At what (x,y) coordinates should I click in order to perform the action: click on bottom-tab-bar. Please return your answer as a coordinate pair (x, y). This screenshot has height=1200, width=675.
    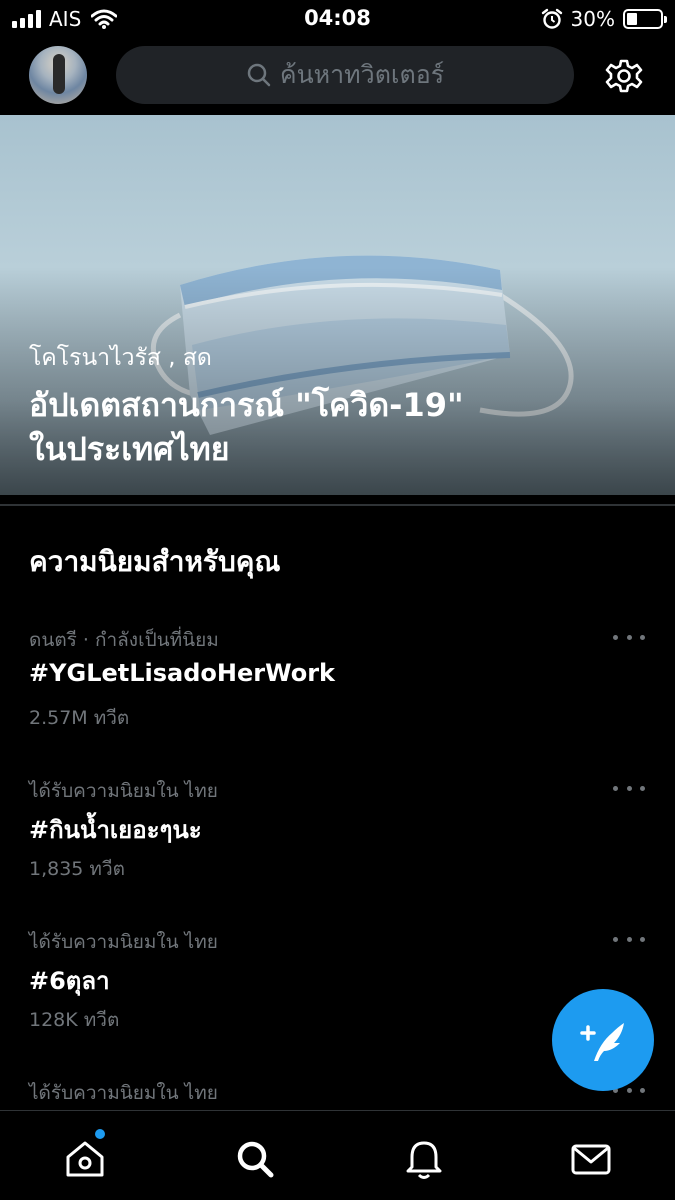
    Looking at the image, I should click on (337, 1155).